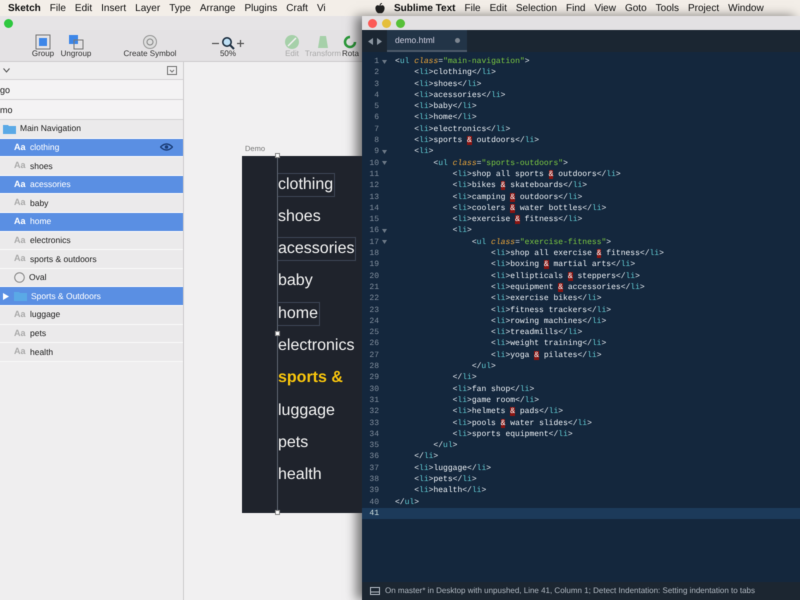  I want to click on code-line: <li>treadmills</li>, so click(536, 332).